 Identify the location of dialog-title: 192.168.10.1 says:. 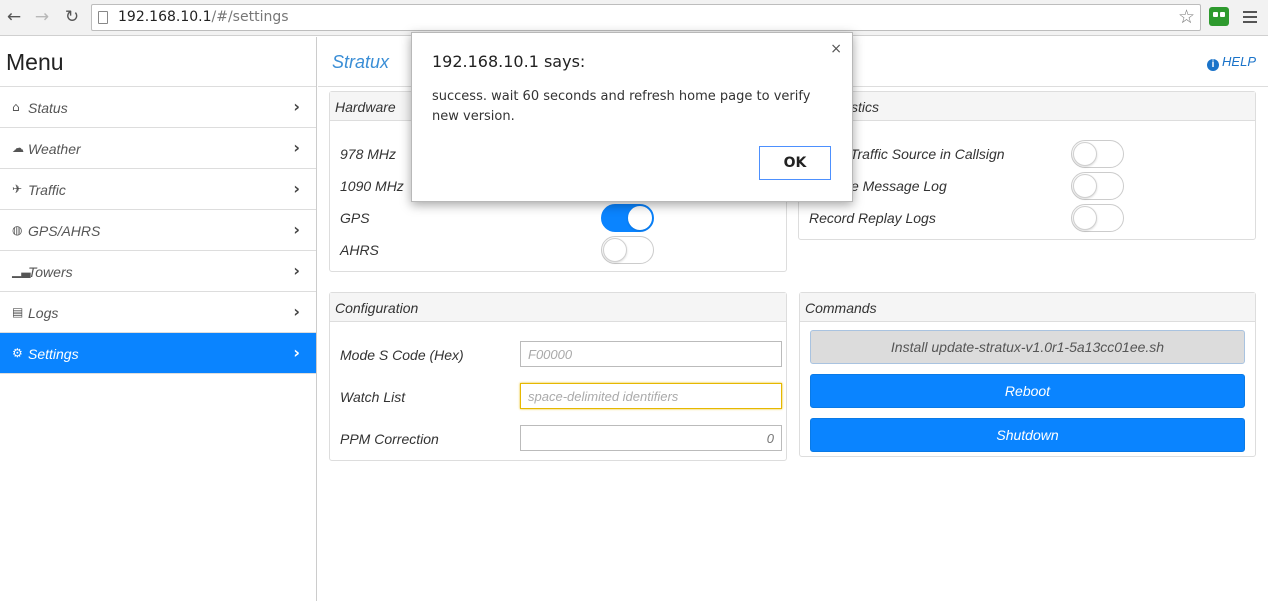
(509, 61).